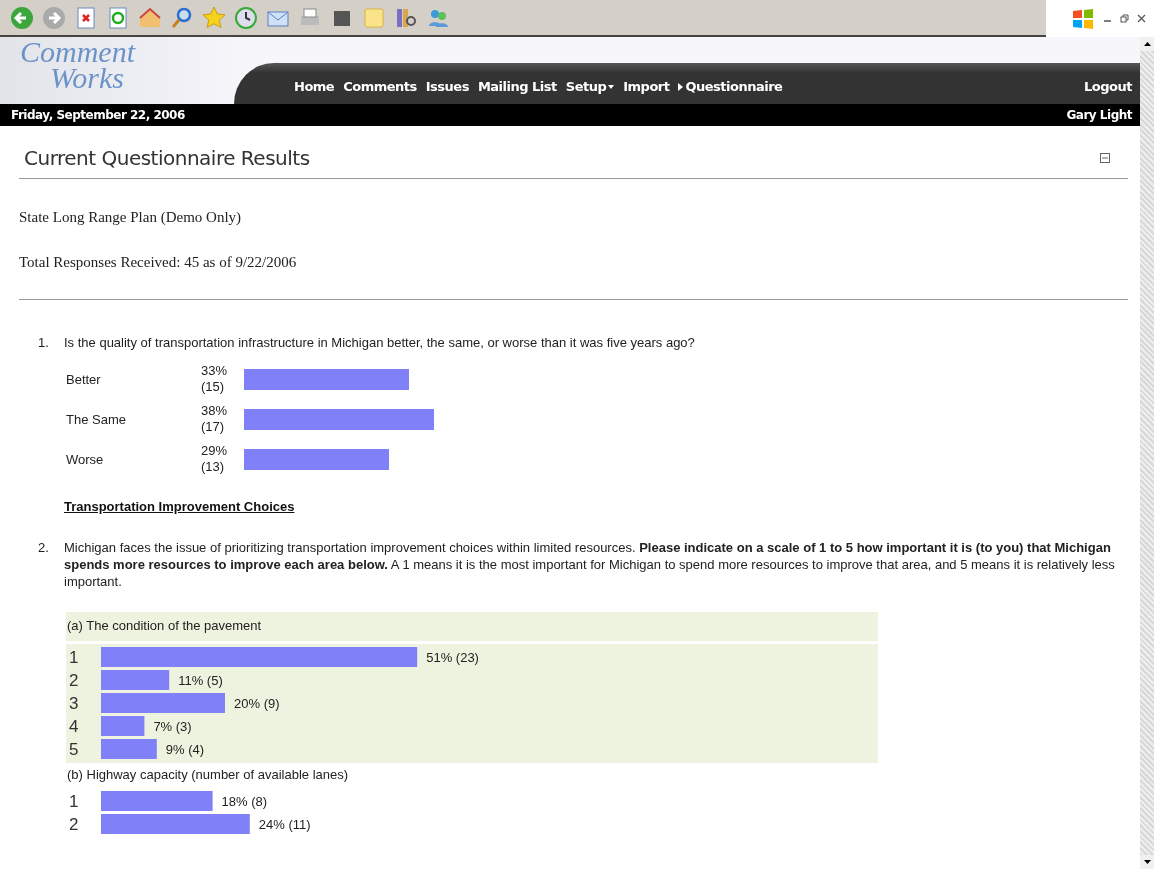 The width and height of the screenshot is (1154, 869). What do you see at coordinates (214, 418) in the screenshot?
I see `option-reading: 38% (17)` at bounding box center [214, 418].